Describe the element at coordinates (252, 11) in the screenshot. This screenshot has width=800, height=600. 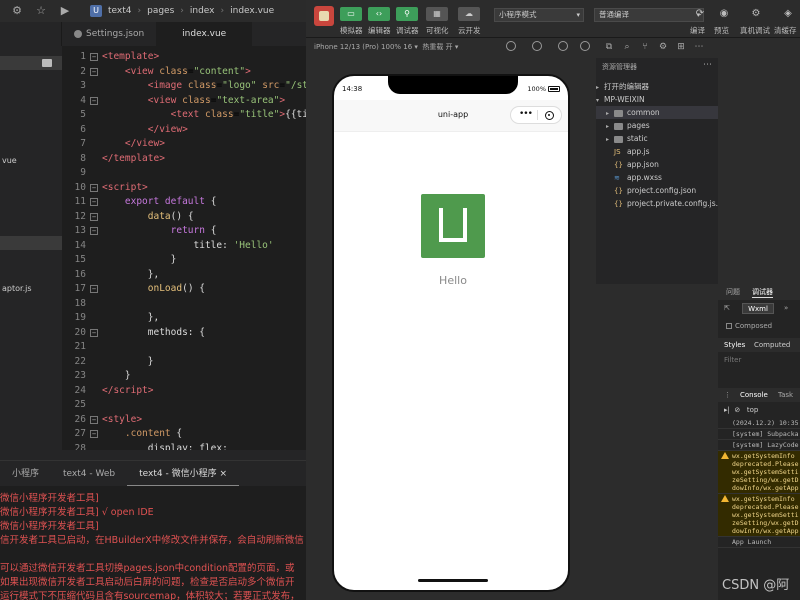
I see `breadcrumb-item: index.vue` at that location.